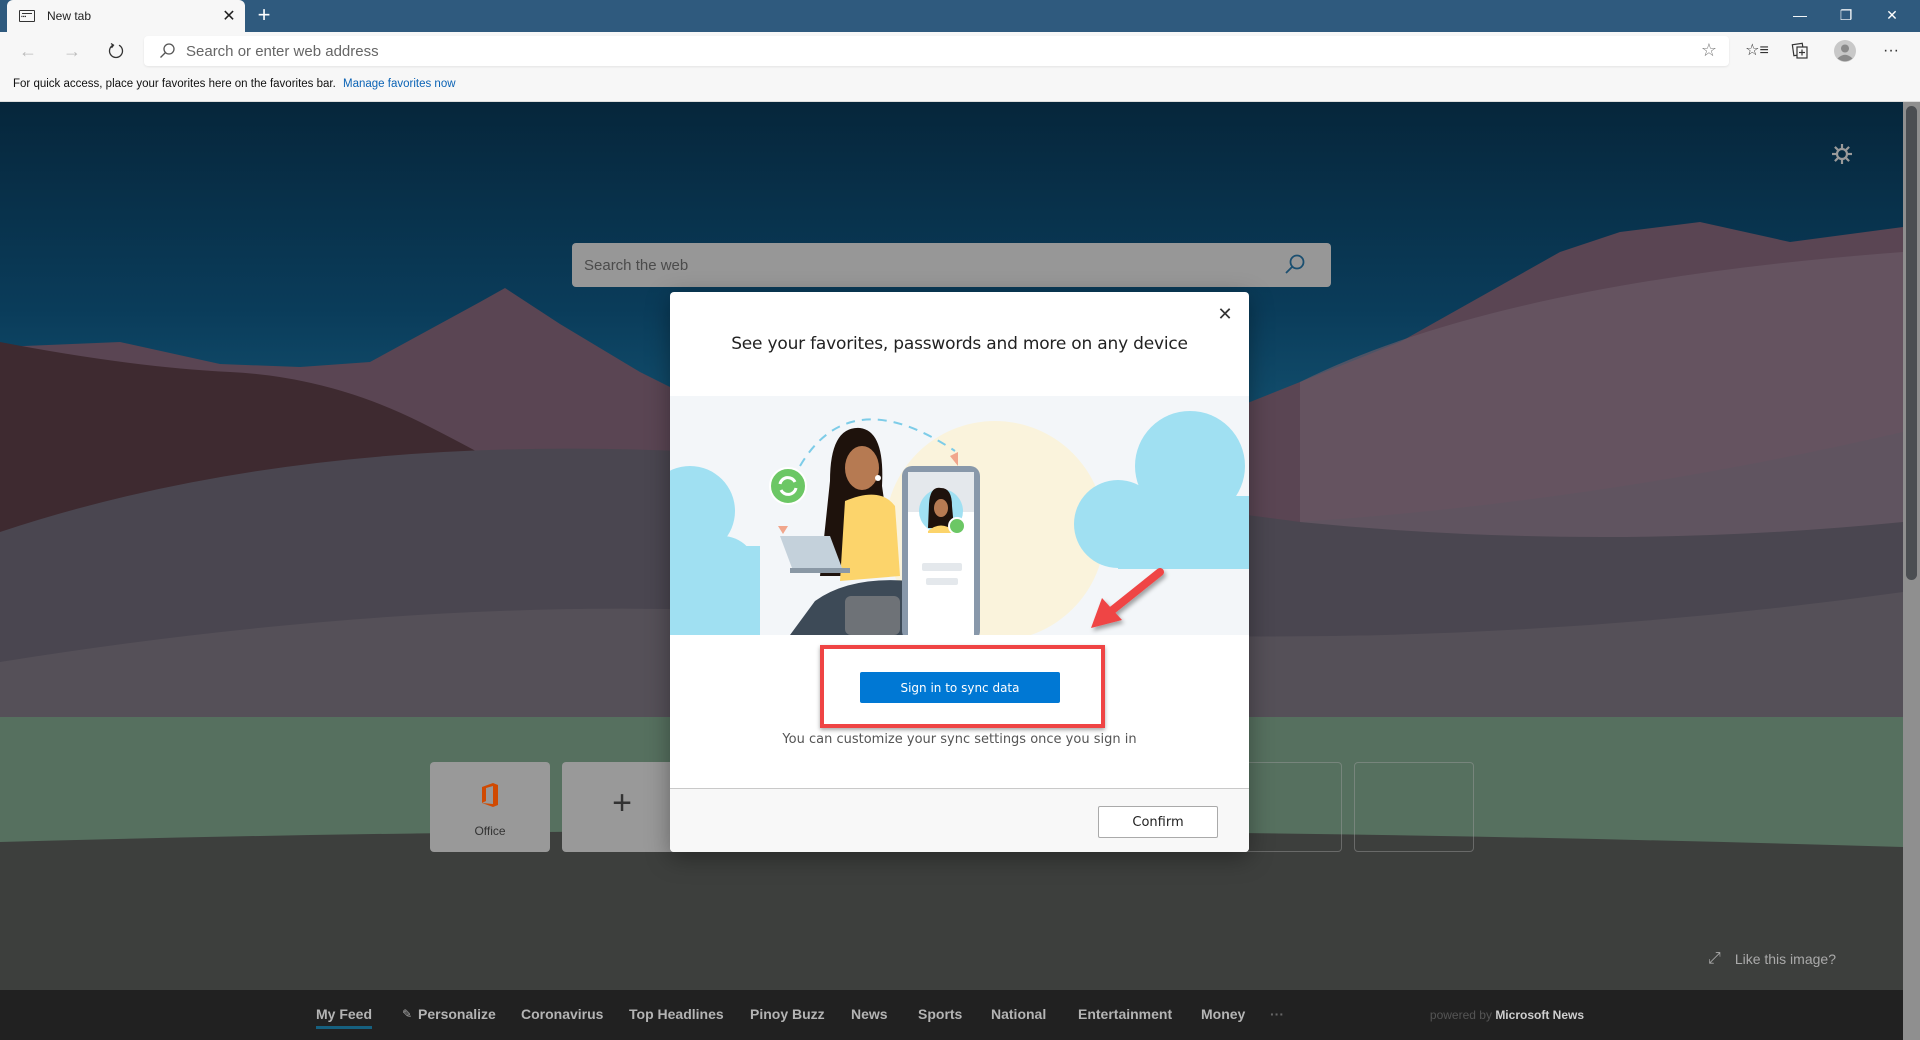 The image size is (1920, 1040). I want to click on dialog-close-button: ✕, so click(1225, 314).